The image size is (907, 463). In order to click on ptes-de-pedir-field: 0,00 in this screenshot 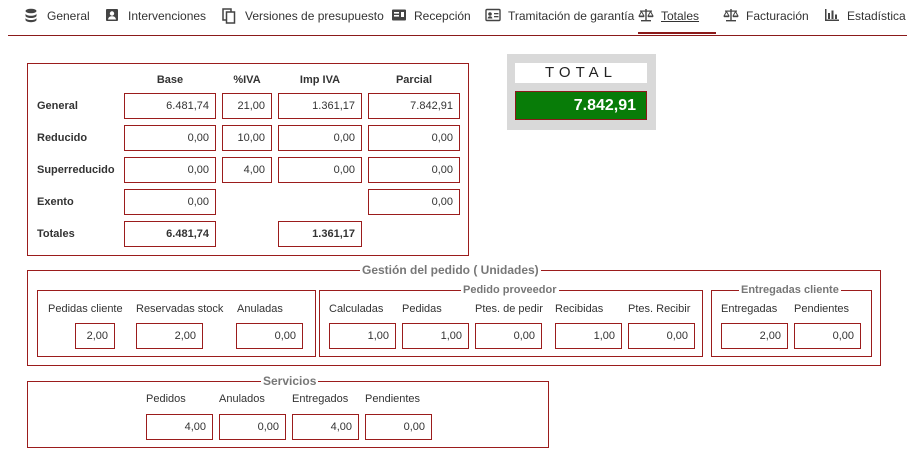, I will do `click(508, 336)`.